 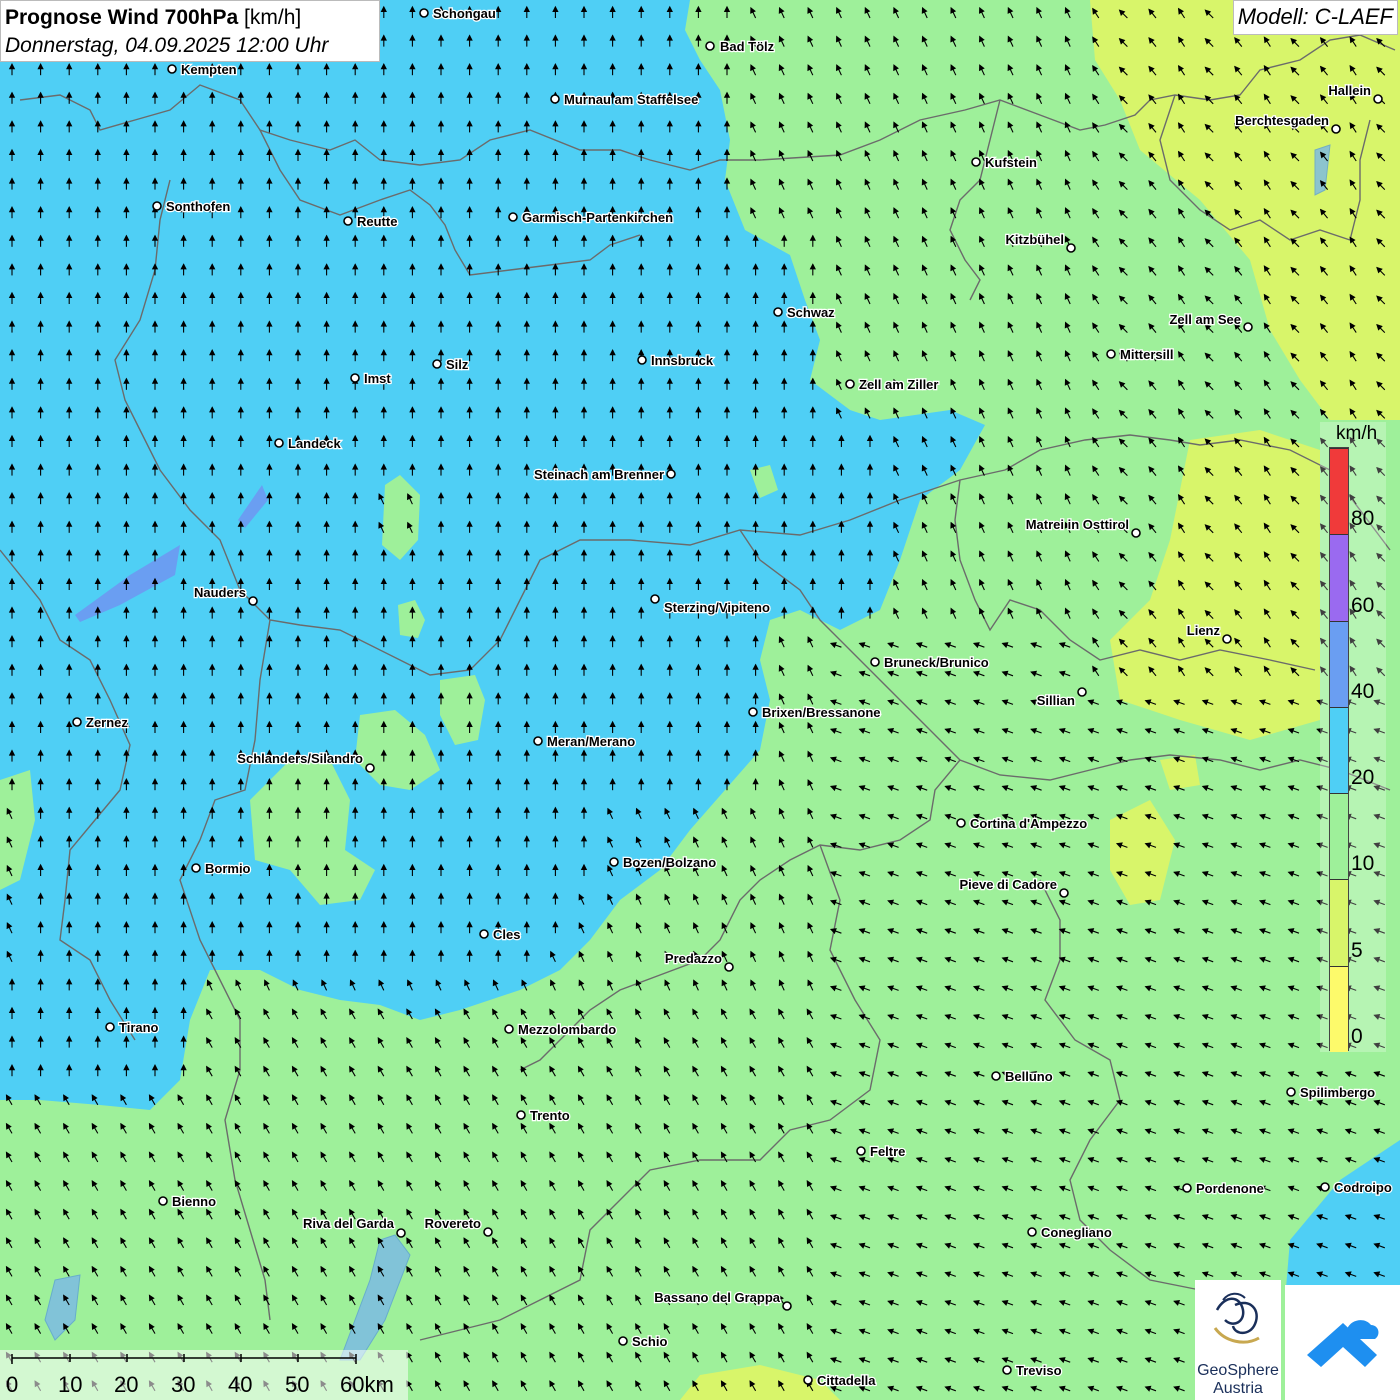 I want to click on city-label: Garmisch-Partenkirchen, so click(x=597, y=217).